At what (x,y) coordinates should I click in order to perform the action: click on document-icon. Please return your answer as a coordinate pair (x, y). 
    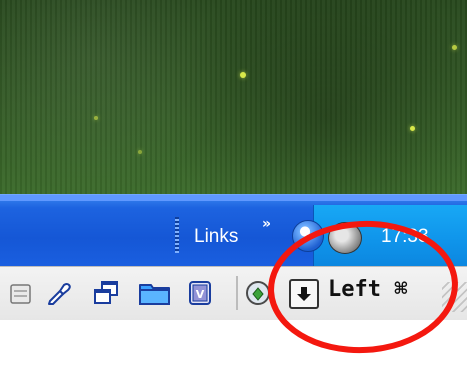
    Looking at the image, I should click on (21, 293).